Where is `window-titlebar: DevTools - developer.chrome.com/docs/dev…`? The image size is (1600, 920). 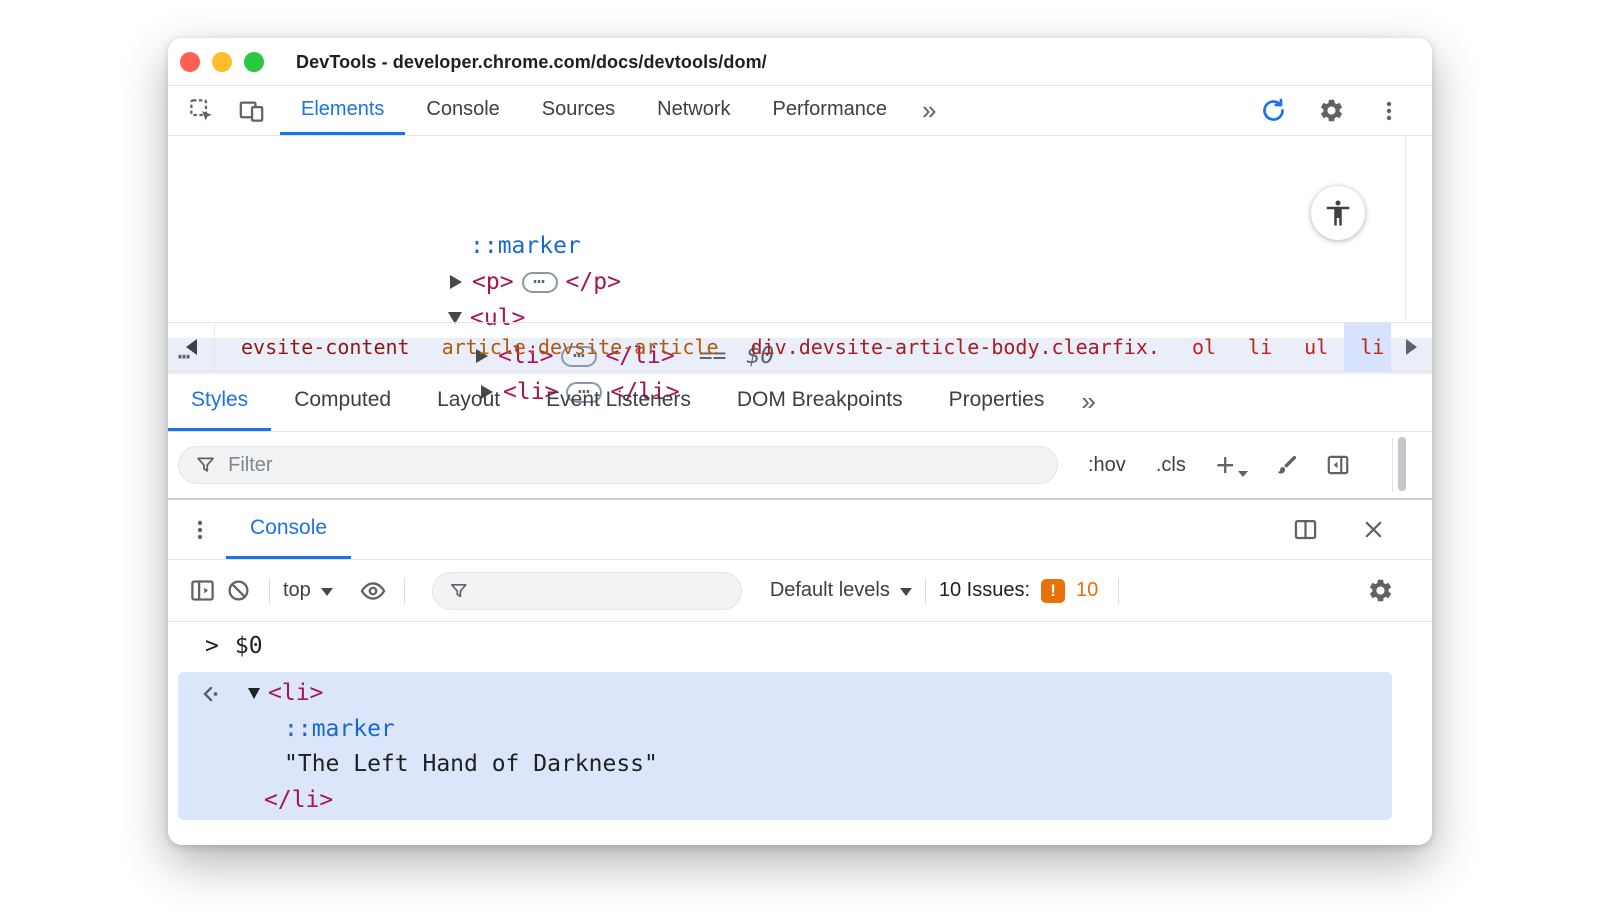 window-titlebar: DevTools - developer.chrome.com/docs/dev… is located at coordinates (800, 62).